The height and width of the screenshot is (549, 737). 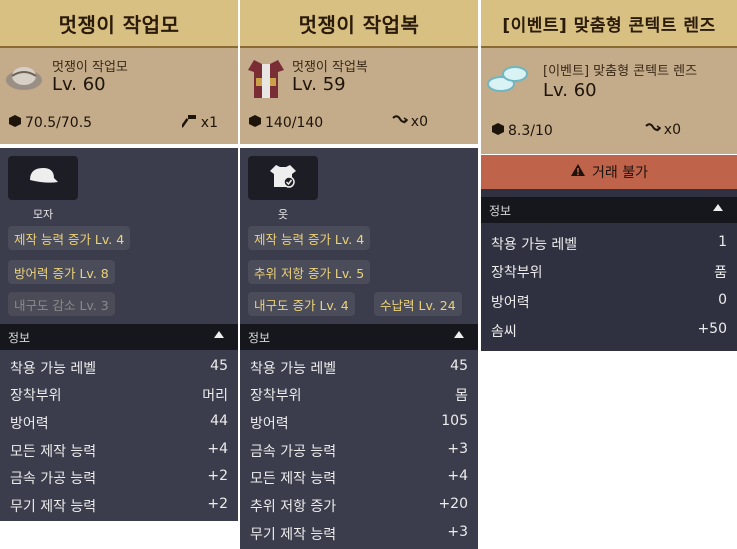 I want to click on shirt-icon, so click(x=283, y=178).